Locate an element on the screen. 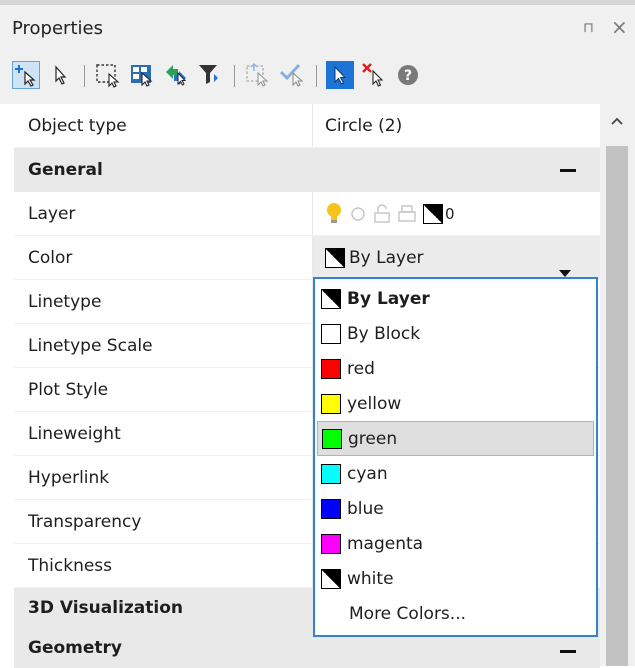 Image resolution: width=635 pixels, height=668 pixels. select-mode-icon is located at coordinates (340, 75).